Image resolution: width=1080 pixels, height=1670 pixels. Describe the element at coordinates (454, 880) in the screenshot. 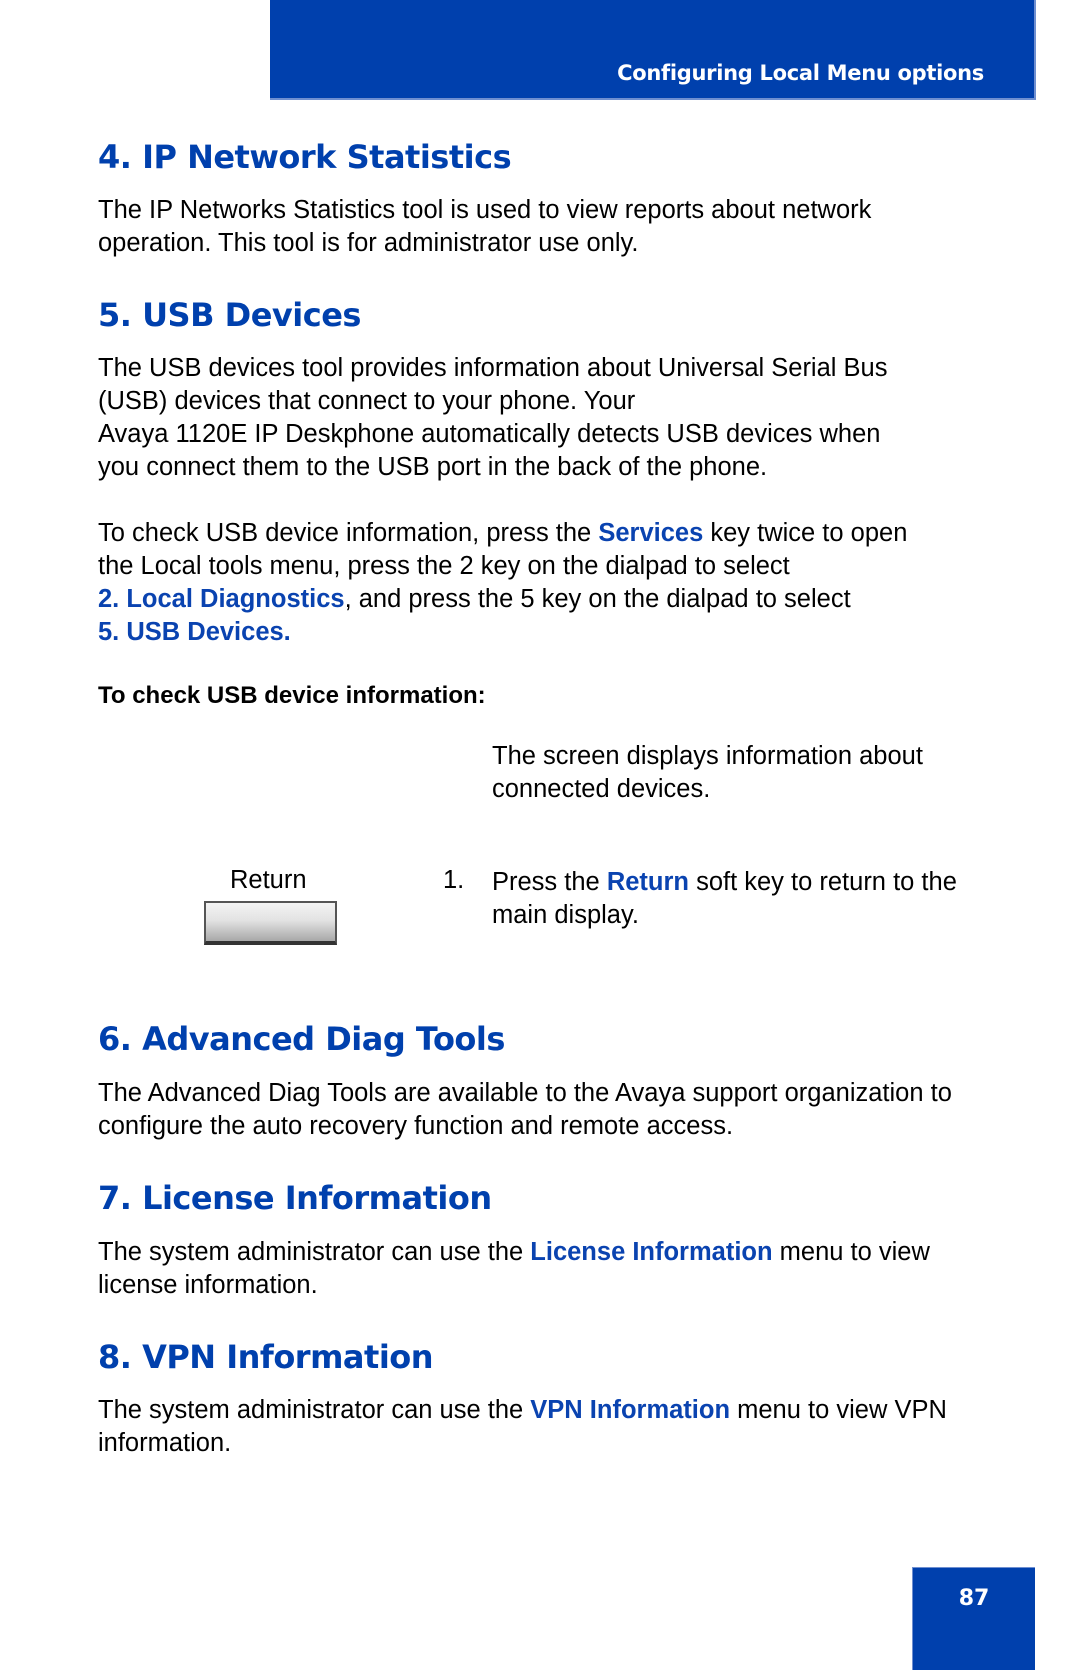

I see `step-number: 1.` at that location.